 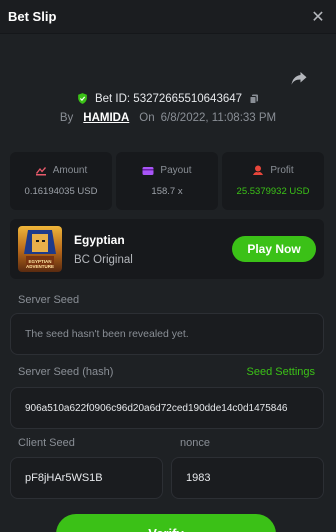 I want to click on bet-date: 6/8/2022, 11:08:33 PM, so click(x=218, y=118).